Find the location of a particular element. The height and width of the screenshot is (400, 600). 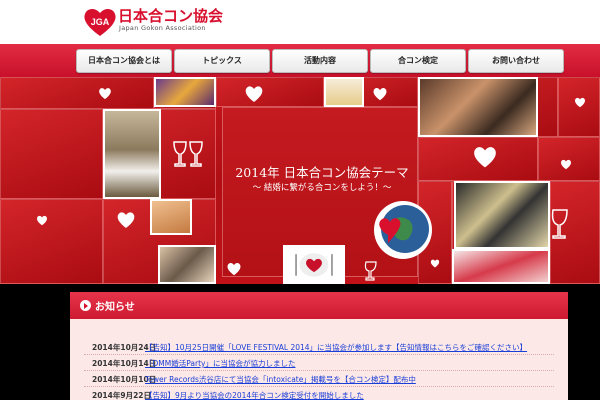

wine-glass-small-icon is located at coordinates (370, 271).